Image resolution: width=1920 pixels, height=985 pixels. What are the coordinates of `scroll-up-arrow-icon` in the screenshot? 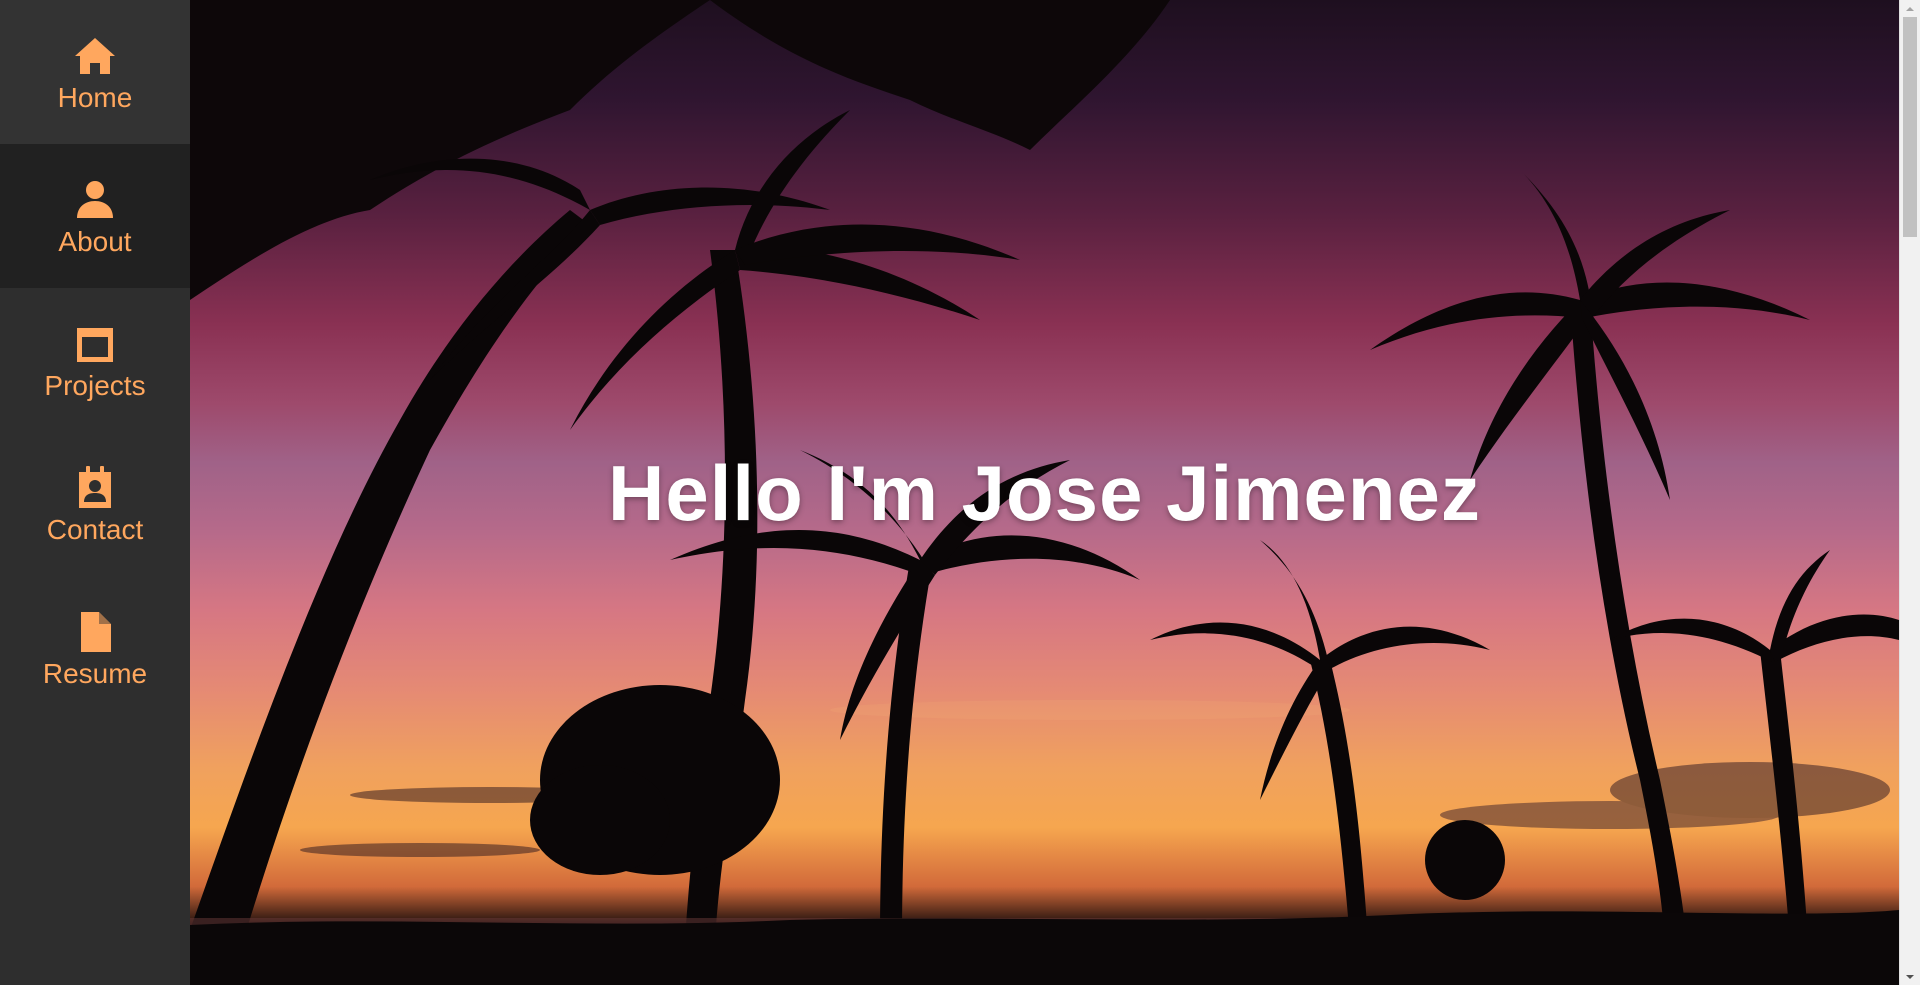 It's located at (1910, 8).